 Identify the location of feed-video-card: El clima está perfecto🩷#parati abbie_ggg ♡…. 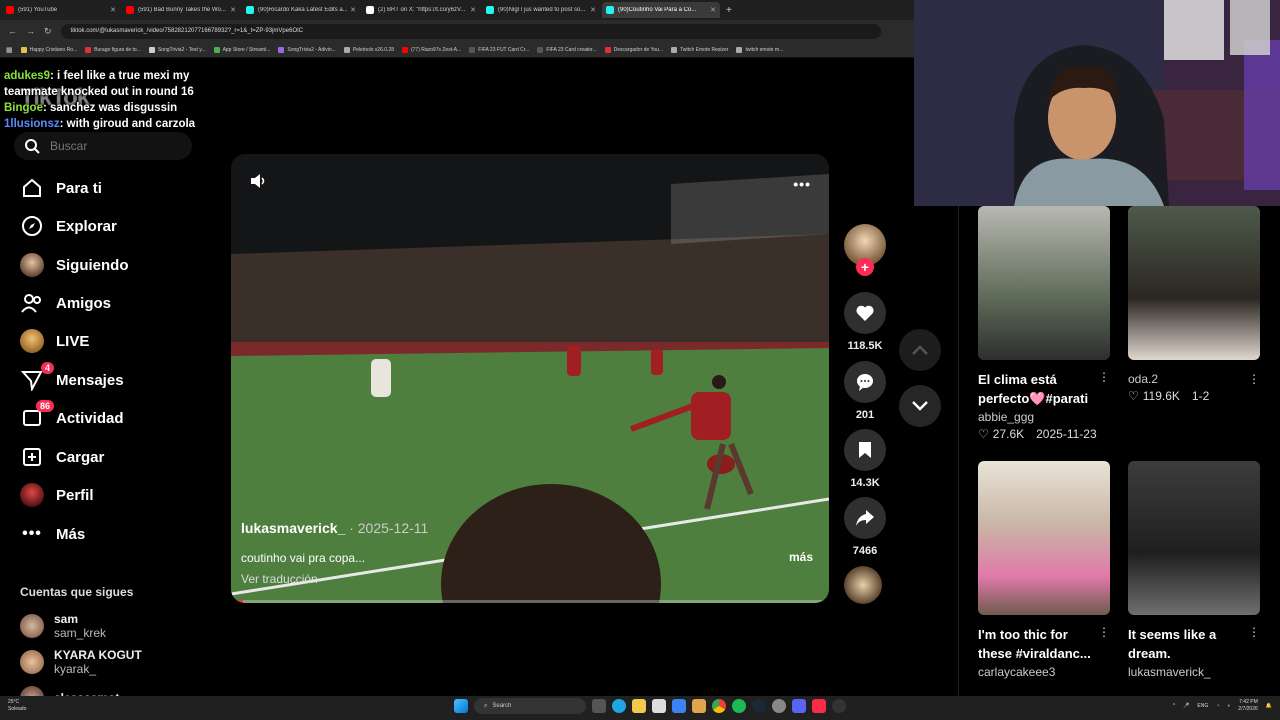
(1044, 323).